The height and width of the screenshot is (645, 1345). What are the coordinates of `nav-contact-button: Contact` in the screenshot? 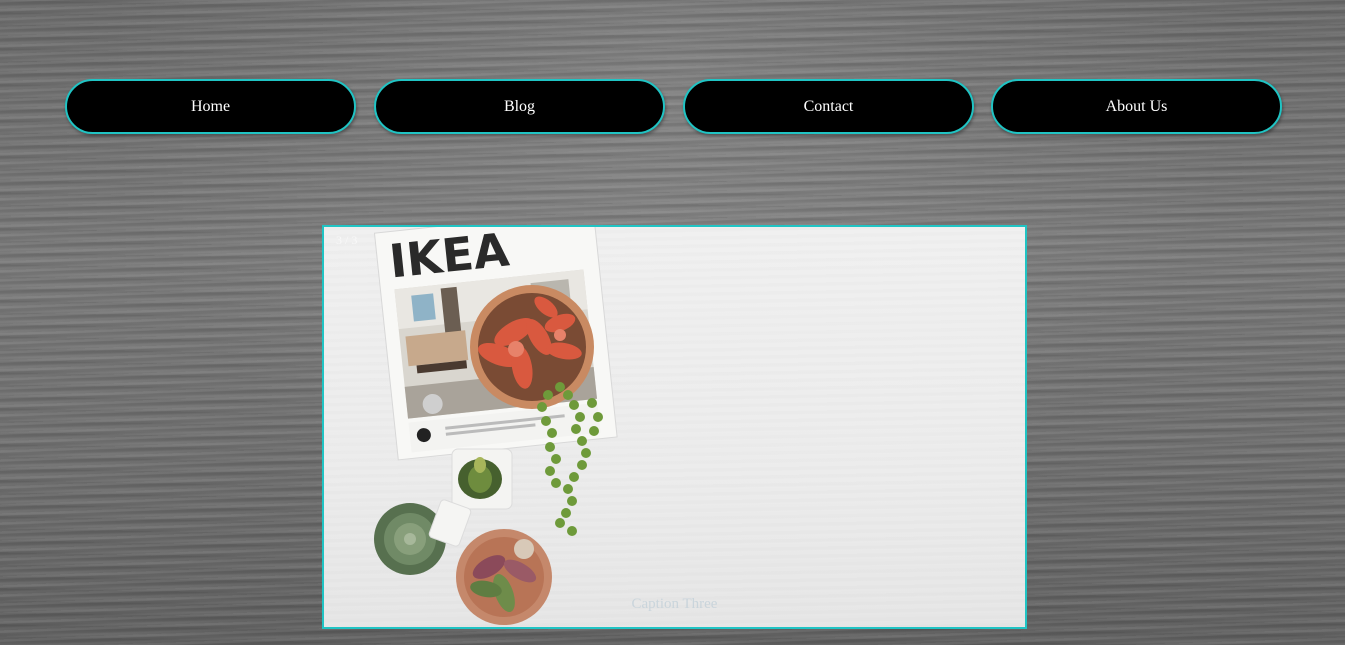 It's located at (828, 106).